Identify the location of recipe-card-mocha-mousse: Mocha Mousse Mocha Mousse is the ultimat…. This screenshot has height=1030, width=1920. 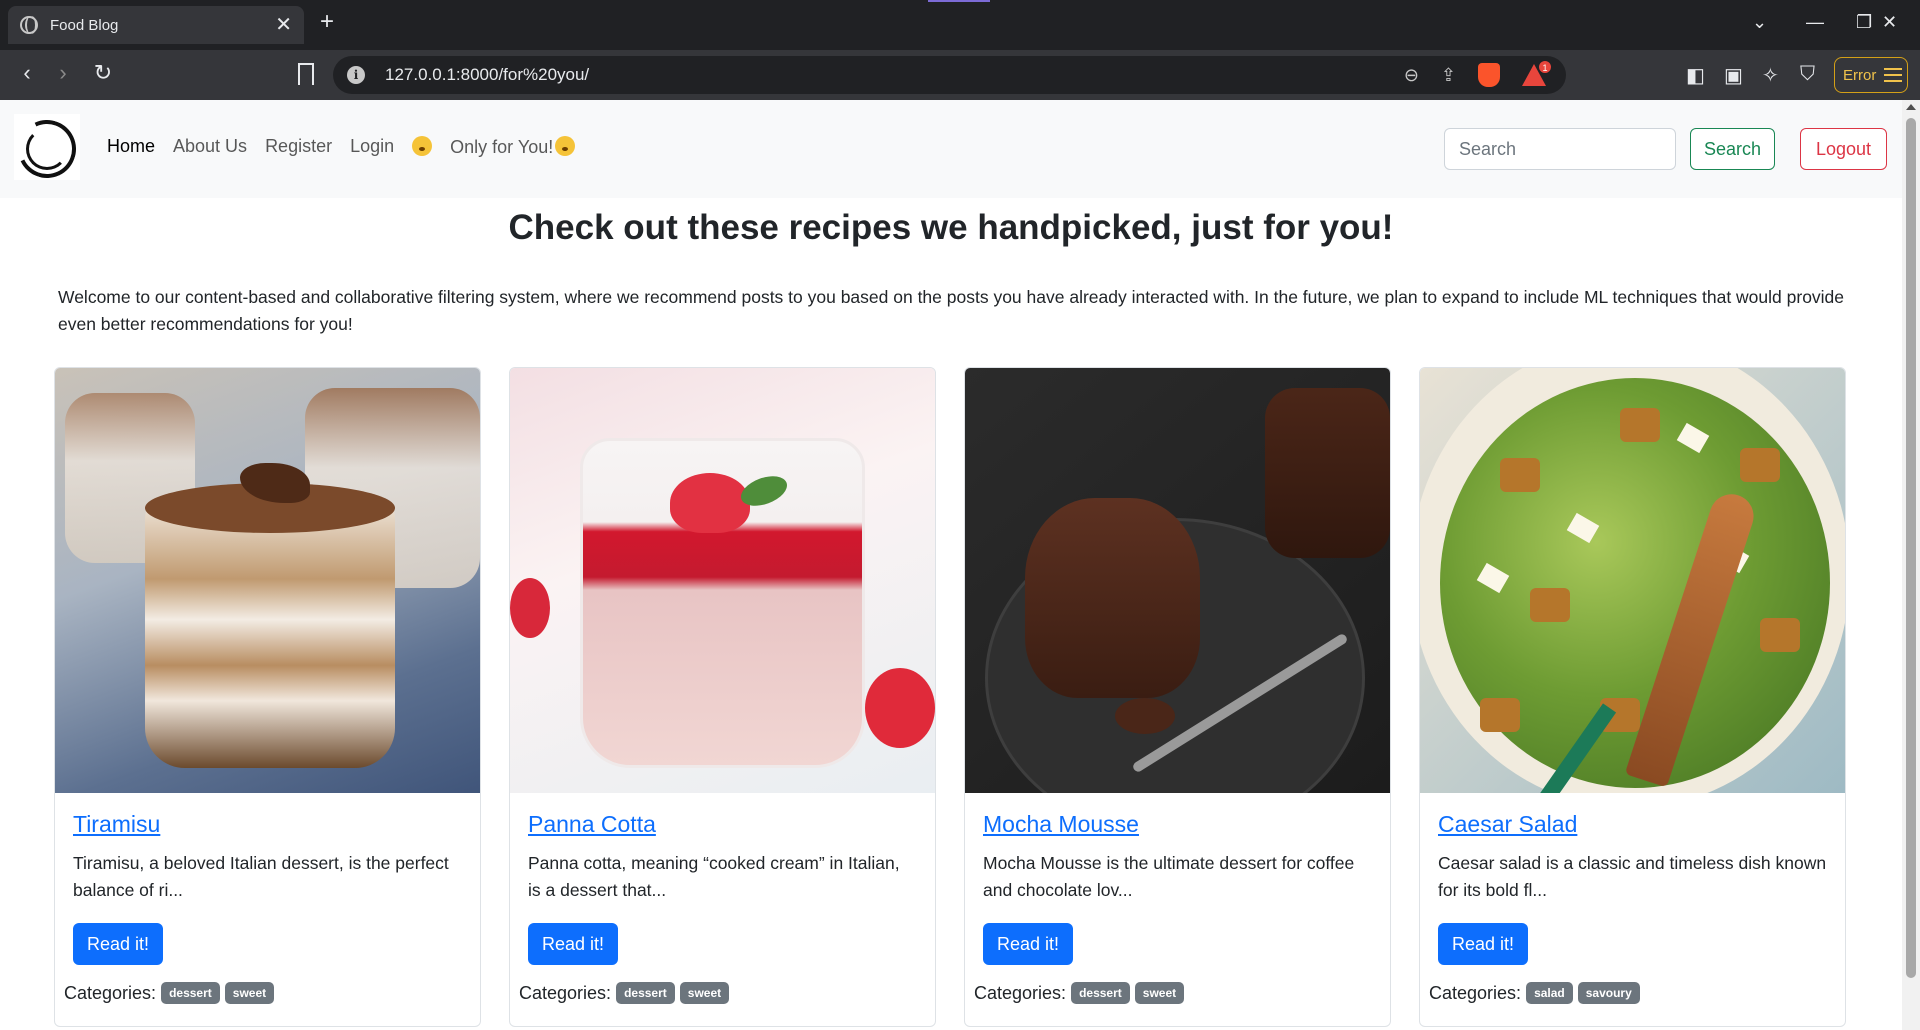
(1177, 697).